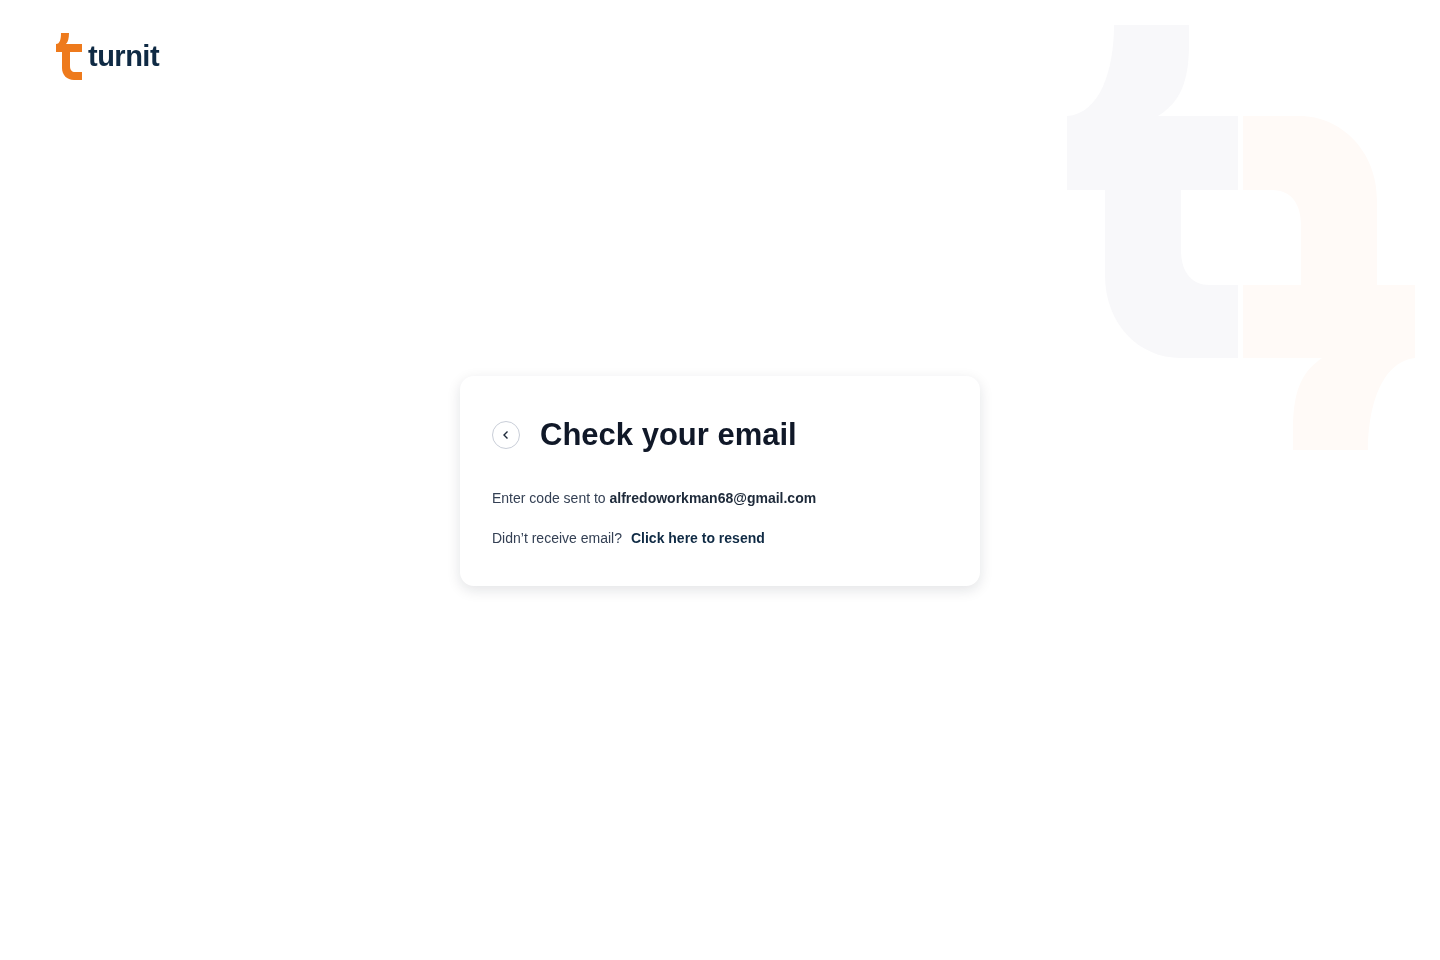 This screenshot has width=1440, height=960. I want to click on chevron-left-icon, so click(506, 435).